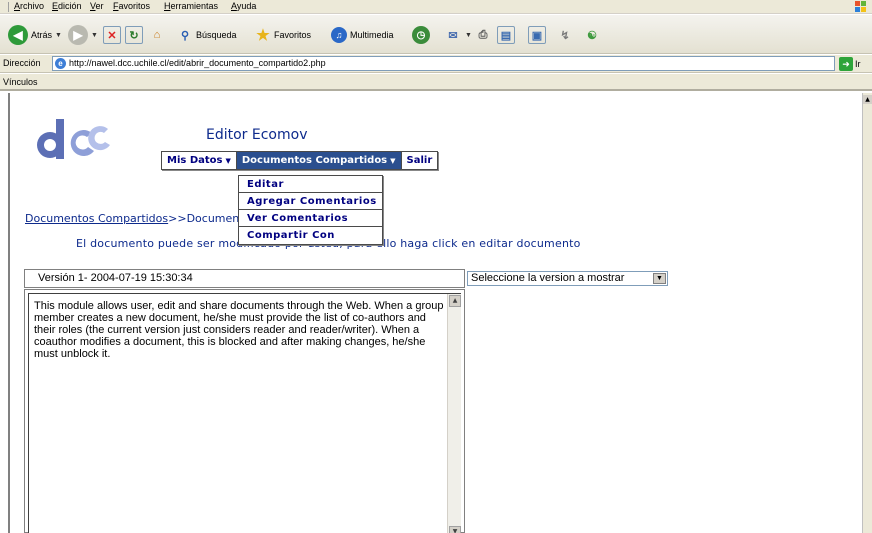  I want to click on version-select-value: Seleccione la version a mostrar, so click(548, 278).